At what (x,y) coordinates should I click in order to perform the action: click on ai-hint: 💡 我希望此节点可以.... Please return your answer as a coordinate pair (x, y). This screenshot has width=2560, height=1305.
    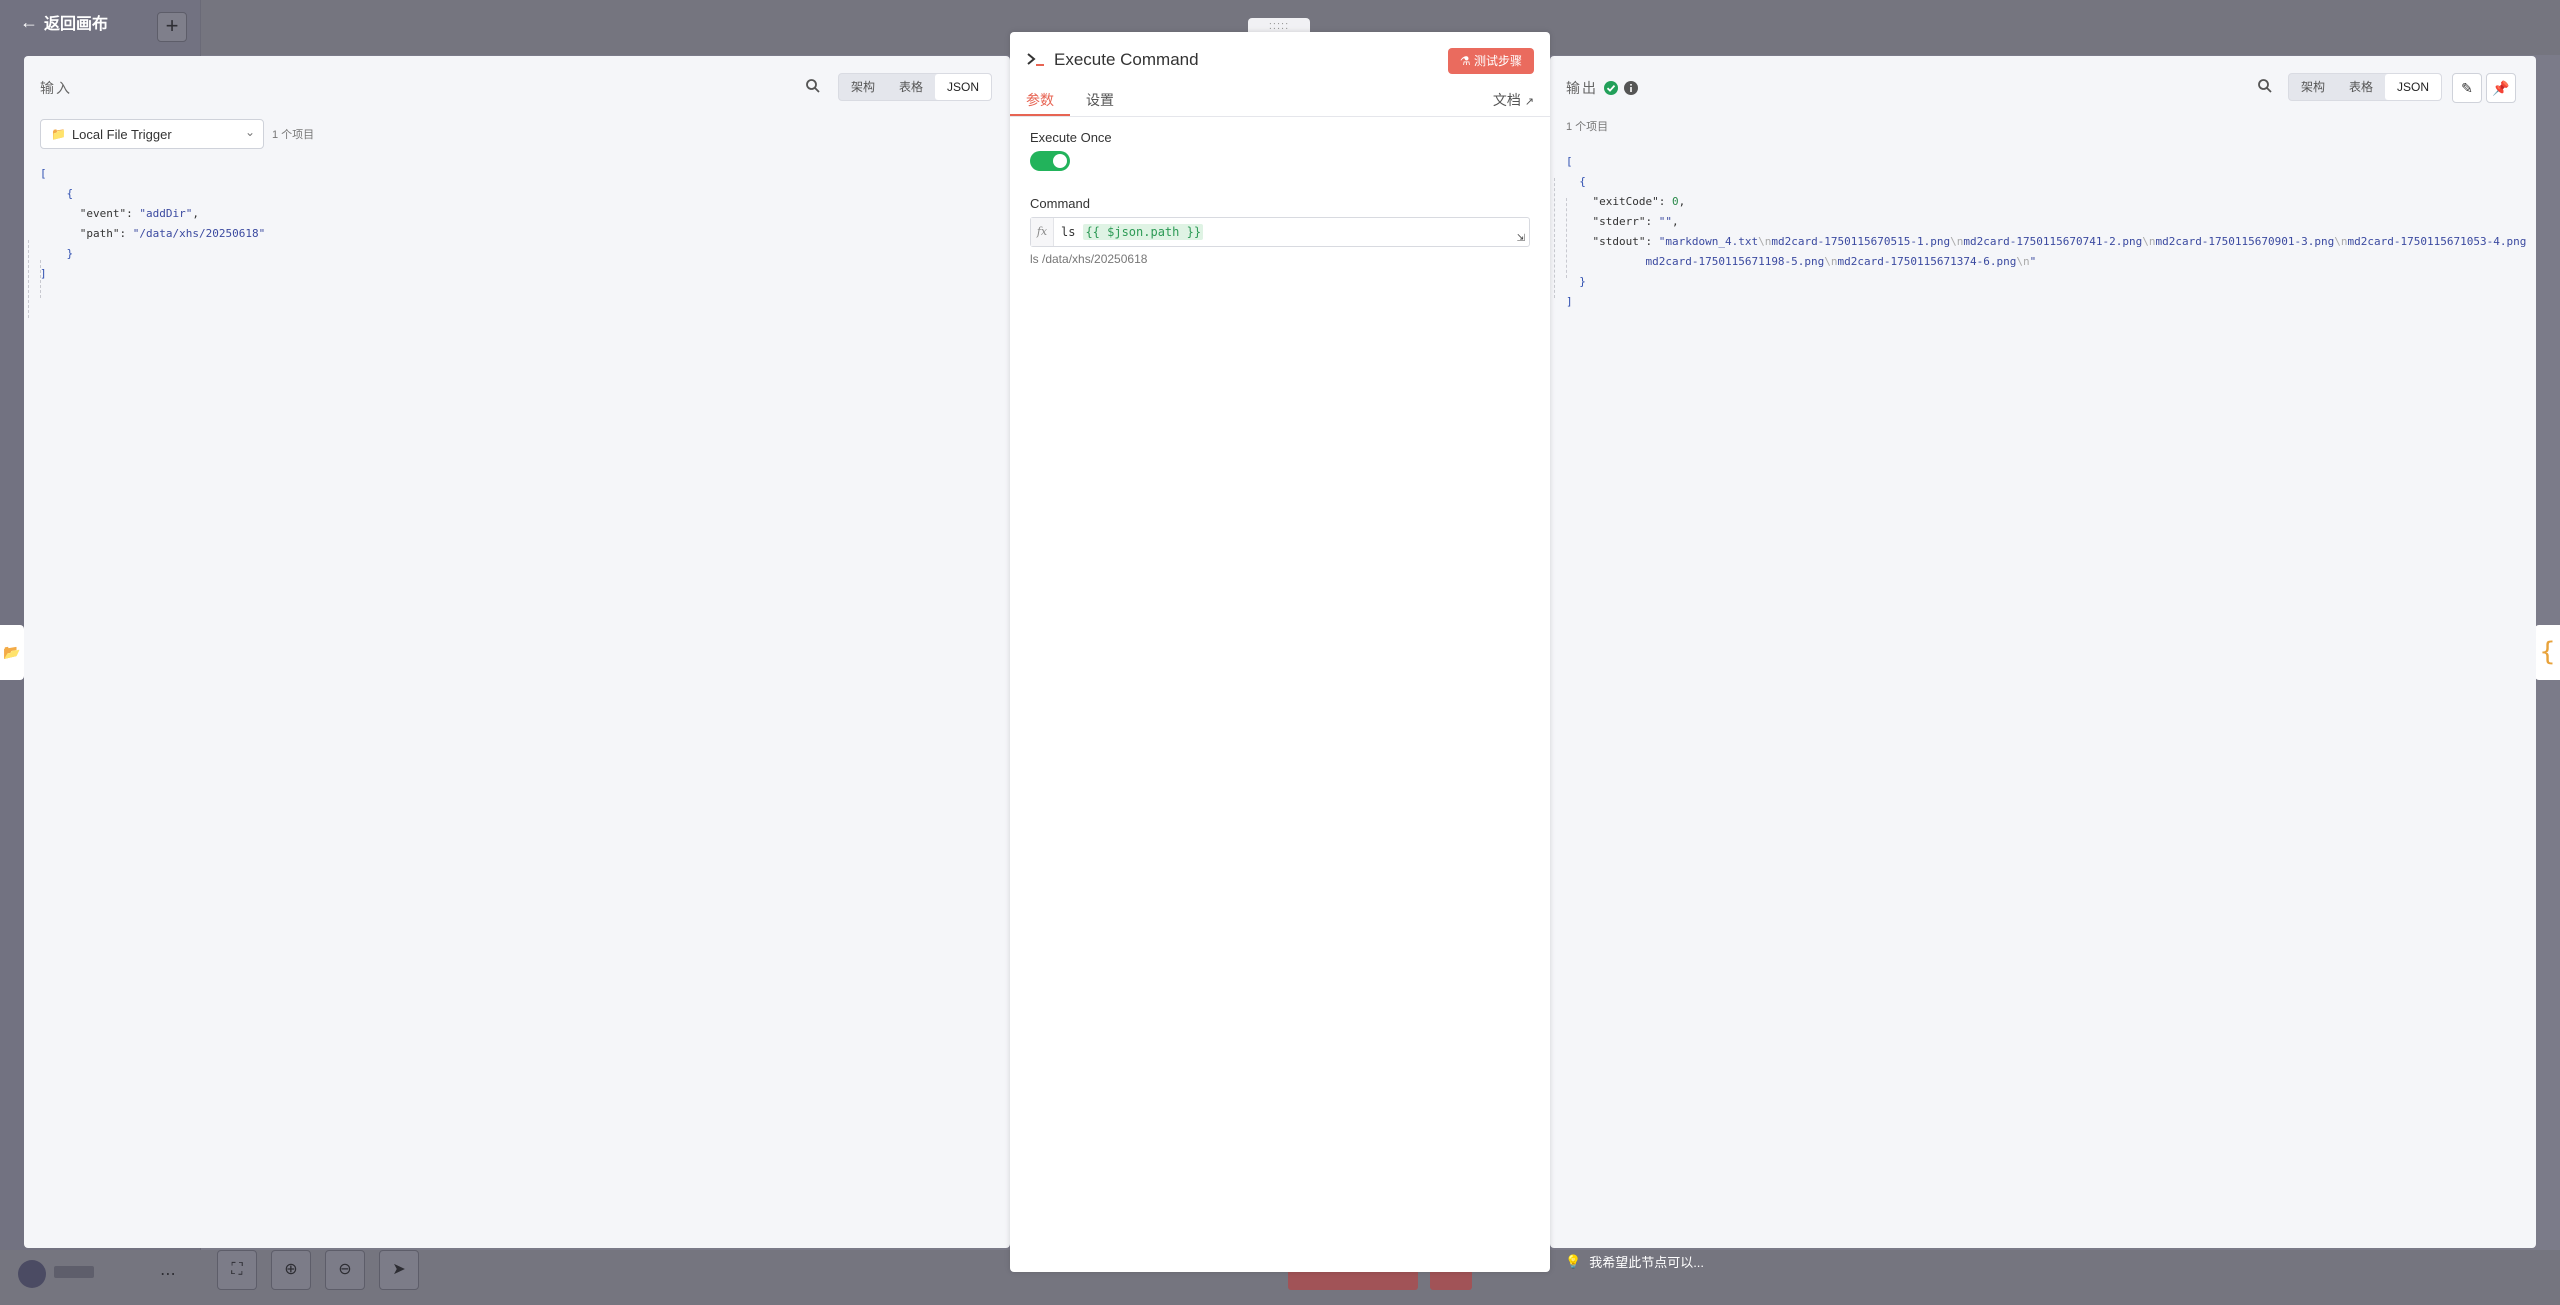
    Looking at the image, I should click on (1634, 1261).